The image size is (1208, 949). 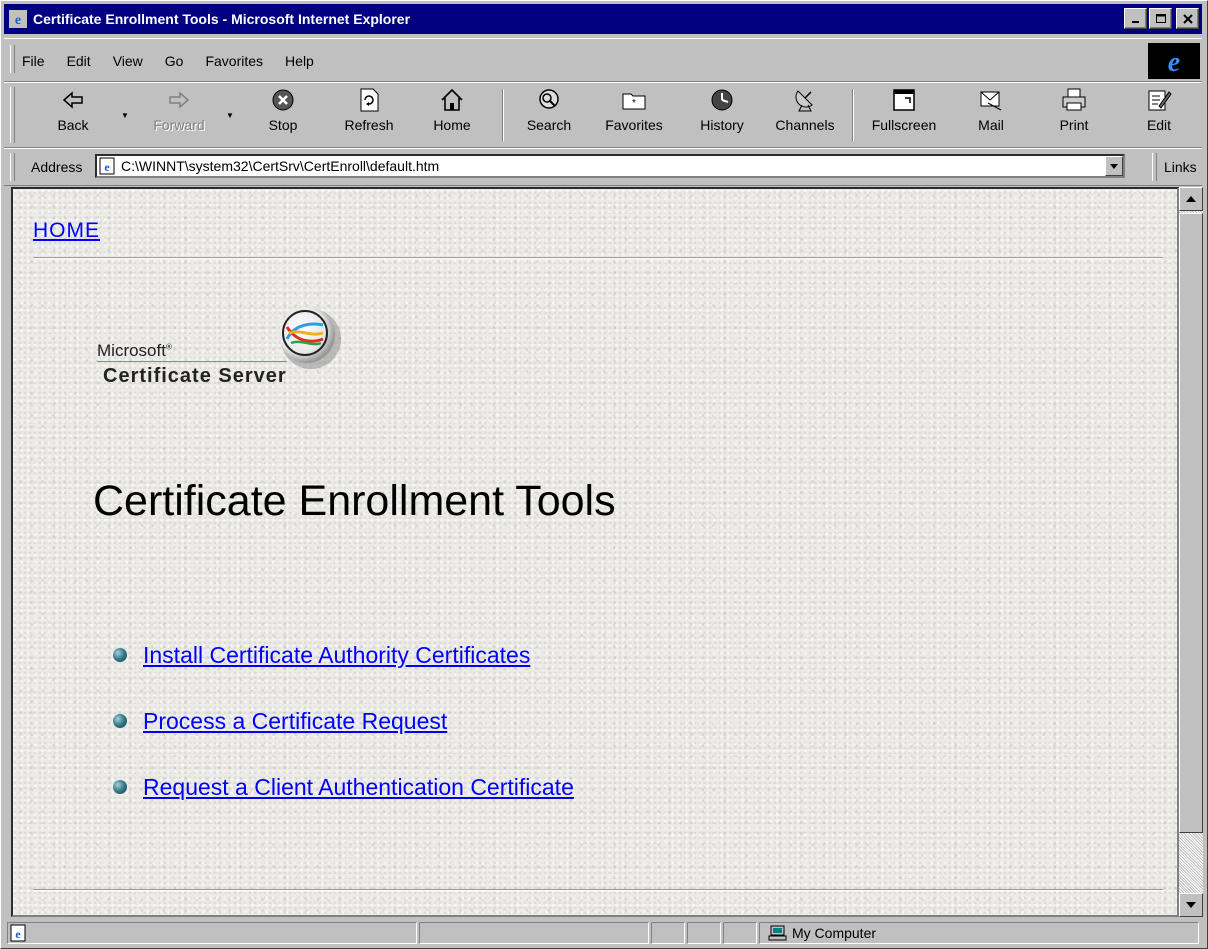 What do you see at coordinates (57, 167) in the screenshot?
I see `address-label: Address` at bounding box center [57, 167].